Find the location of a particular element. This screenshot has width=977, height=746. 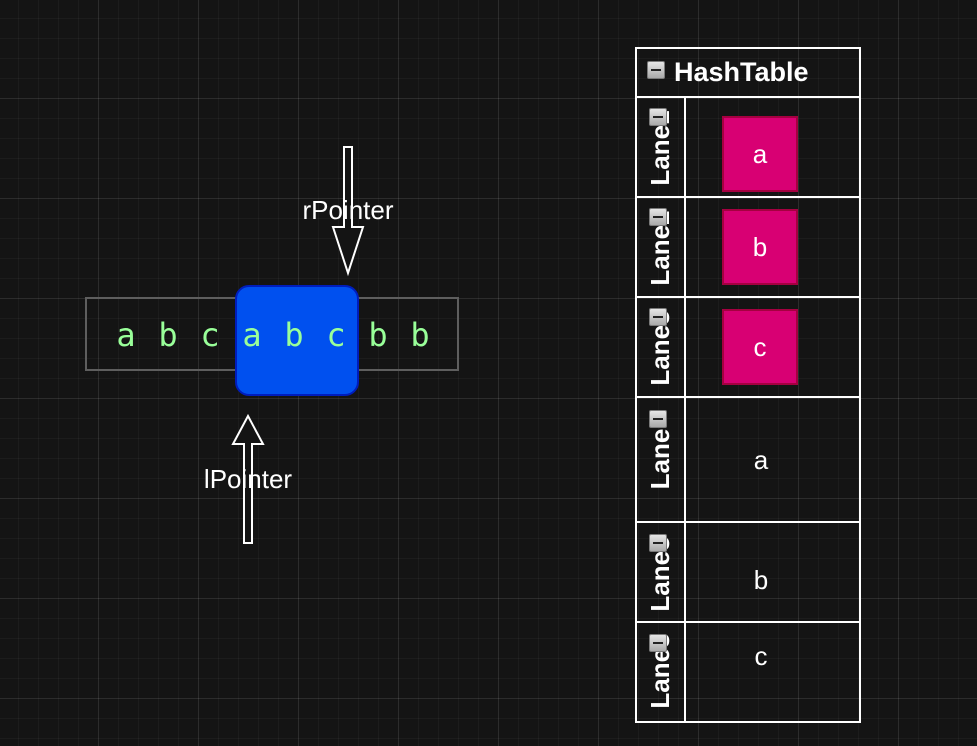

lpointer-label: lPointer is located at coordinates (248, 479).